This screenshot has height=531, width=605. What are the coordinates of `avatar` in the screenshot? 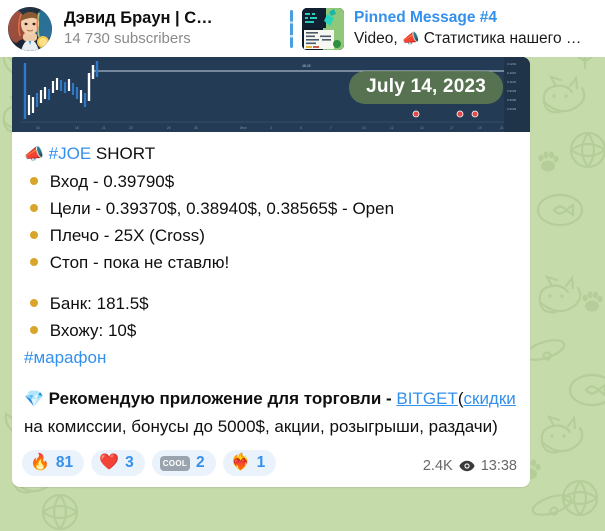 It's located at (30, 28).